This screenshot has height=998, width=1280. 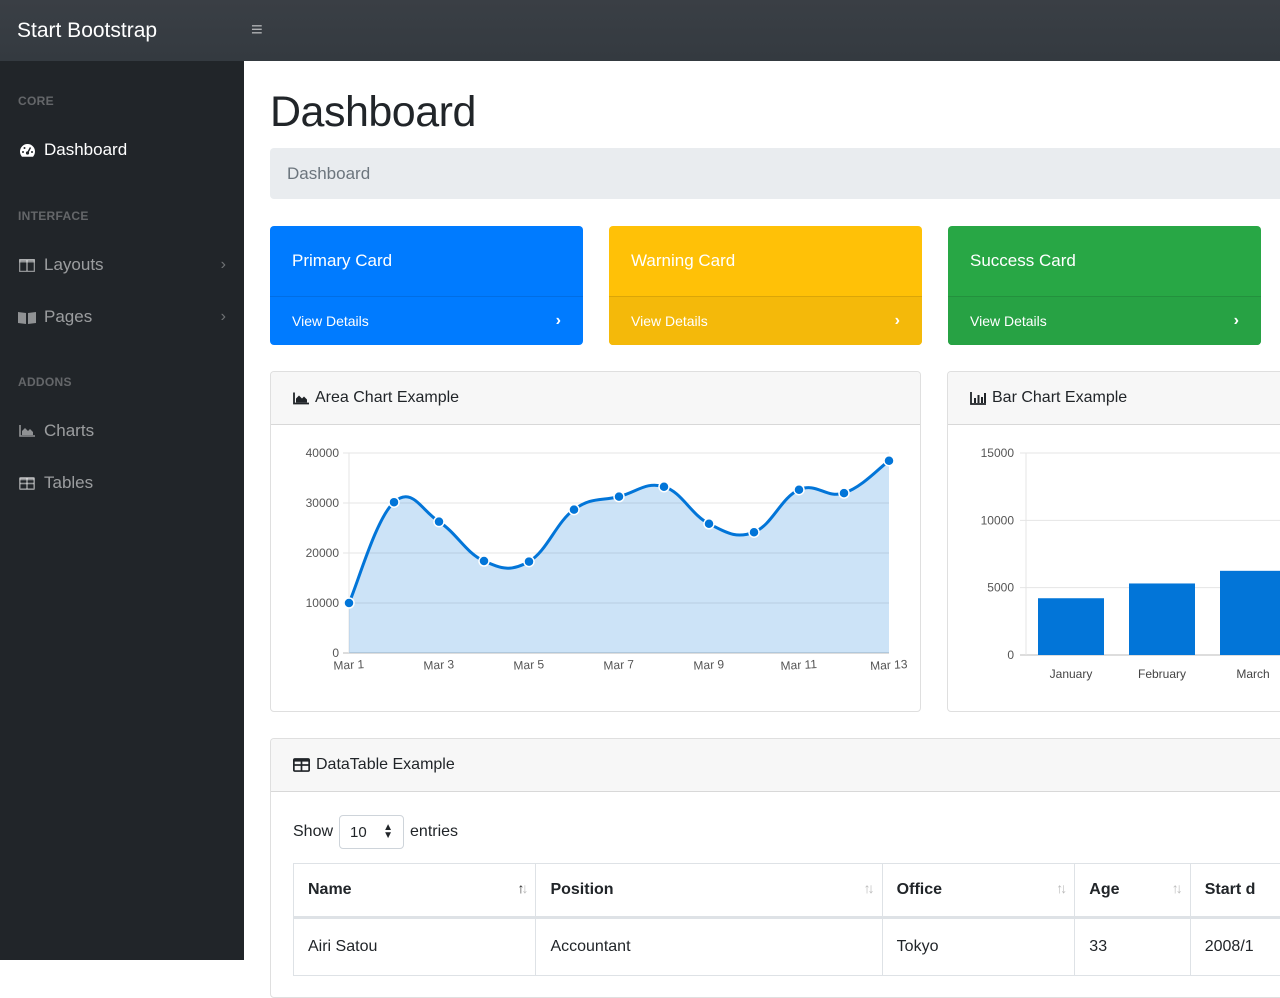 I want to click on column-header-office: Office ↑↓, so click(x=978, y=891).